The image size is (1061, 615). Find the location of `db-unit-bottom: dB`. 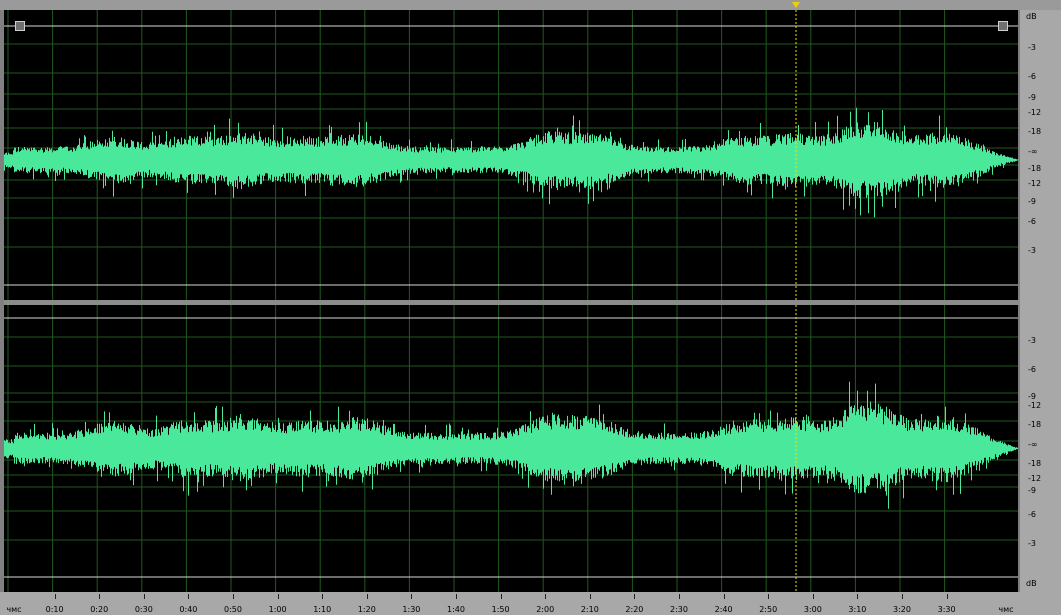

db-unit-bottom: dB is located at coordinates (1031, 583).